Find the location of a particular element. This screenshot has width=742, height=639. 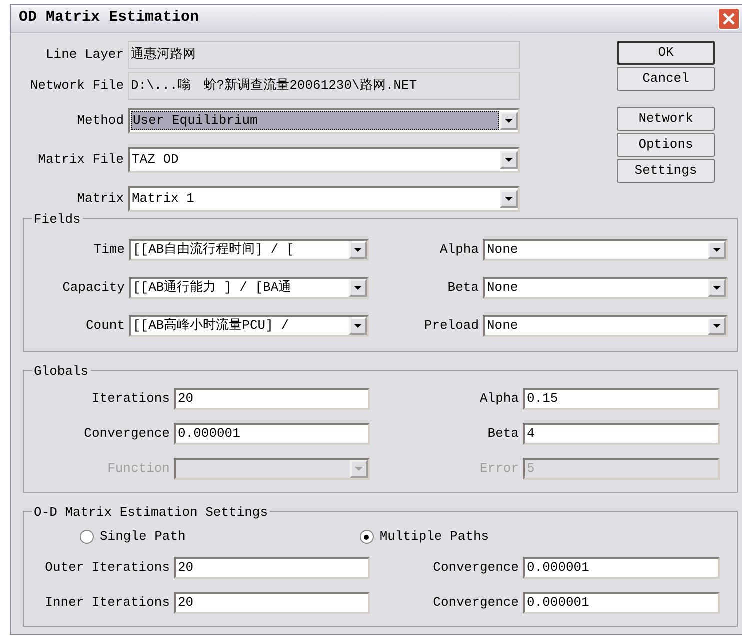

window-title: OD Matrix Estimation is located at coordinates (109, 18).